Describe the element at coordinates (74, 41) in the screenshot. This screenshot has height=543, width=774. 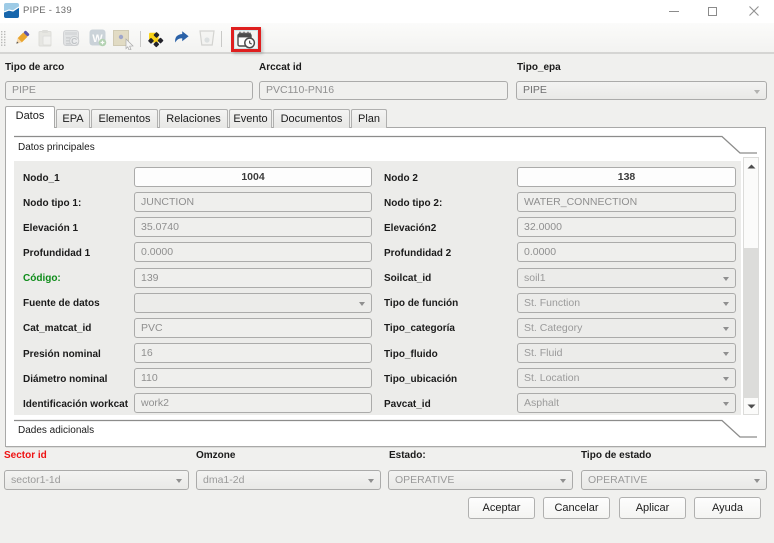
I see `svg-text: C` at that location.